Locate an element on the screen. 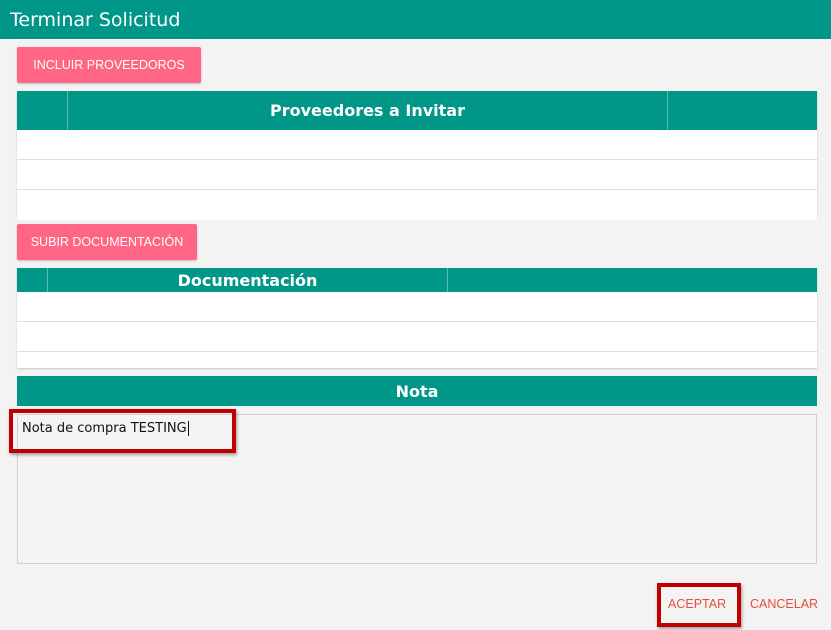 The height and width of the screenshot is (630, 831). subir-documentacion-button: SUBIR DOCUMENTACIÓN is located at coordinates (107, 242).